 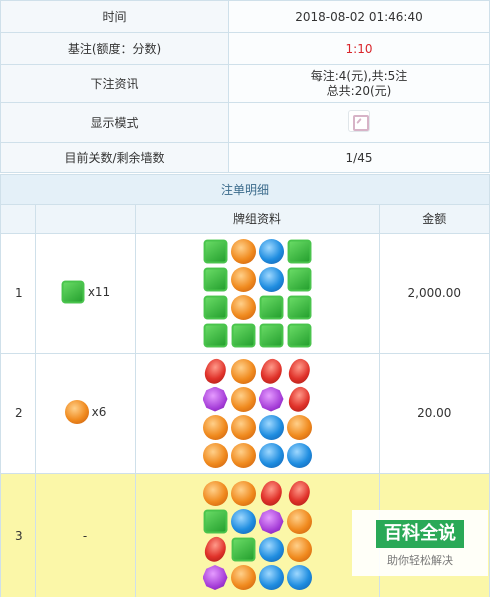 What do you see at coordinates (114, 16) in the screenshot?
I see `time-label: 时间` at bounding box center [114, 16].